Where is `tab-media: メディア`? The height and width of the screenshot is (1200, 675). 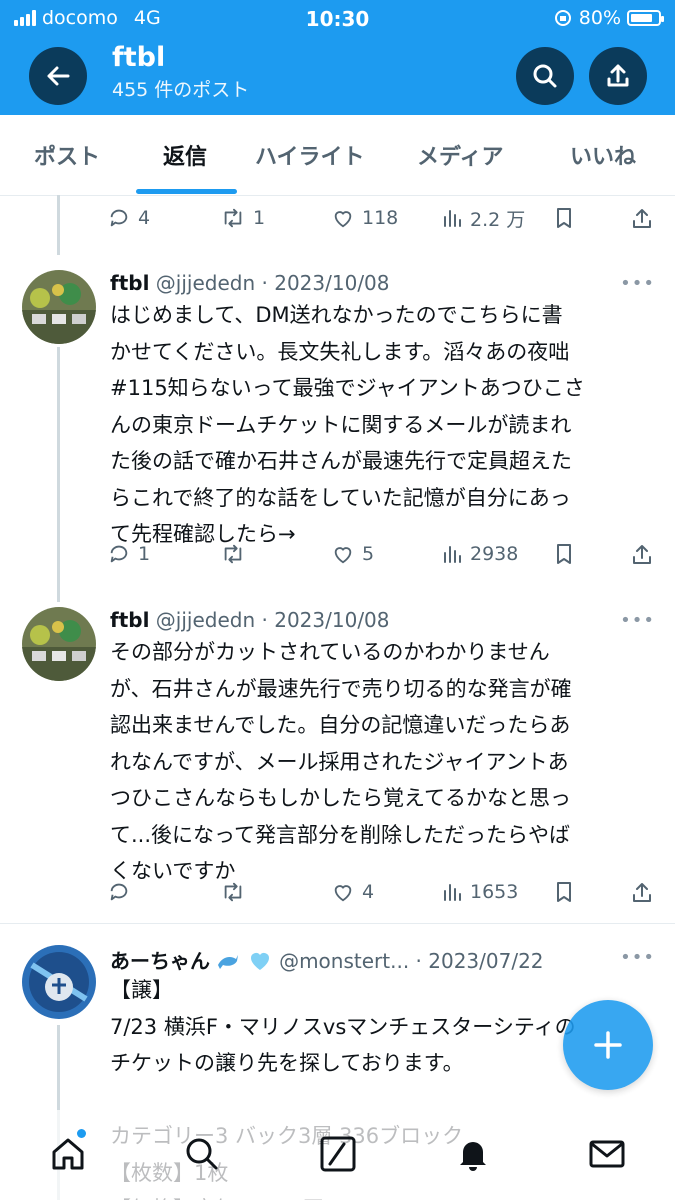 tab-media: メディア is located at coordinates (460, 155).